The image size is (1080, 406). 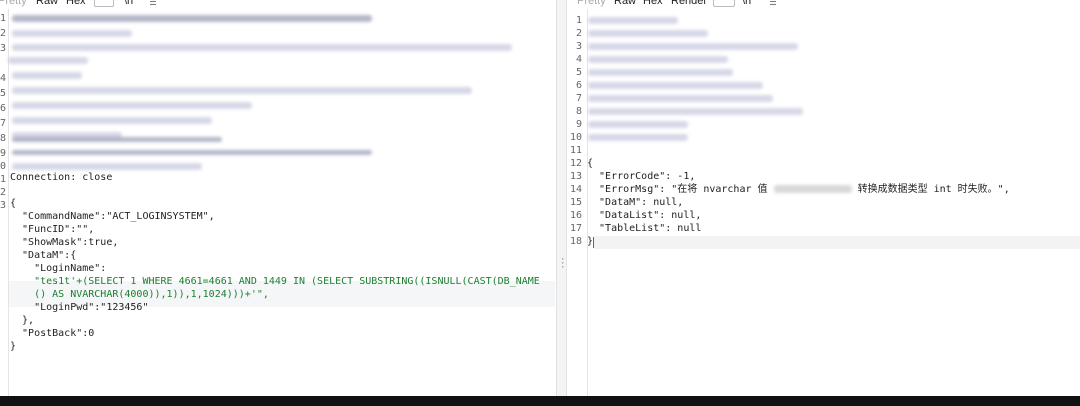 I want to click on line-number: 10, so click(x=576, y=137).